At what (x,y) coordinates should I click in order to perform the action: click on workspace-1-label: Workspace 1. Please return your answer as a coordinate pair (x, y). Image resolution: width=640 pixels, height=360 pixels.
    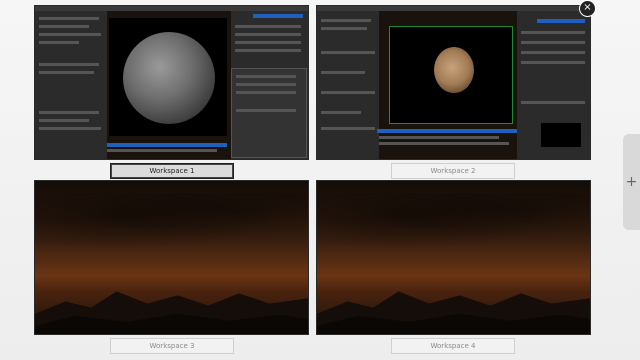
    Looking at the image, I should click on (172, 171).